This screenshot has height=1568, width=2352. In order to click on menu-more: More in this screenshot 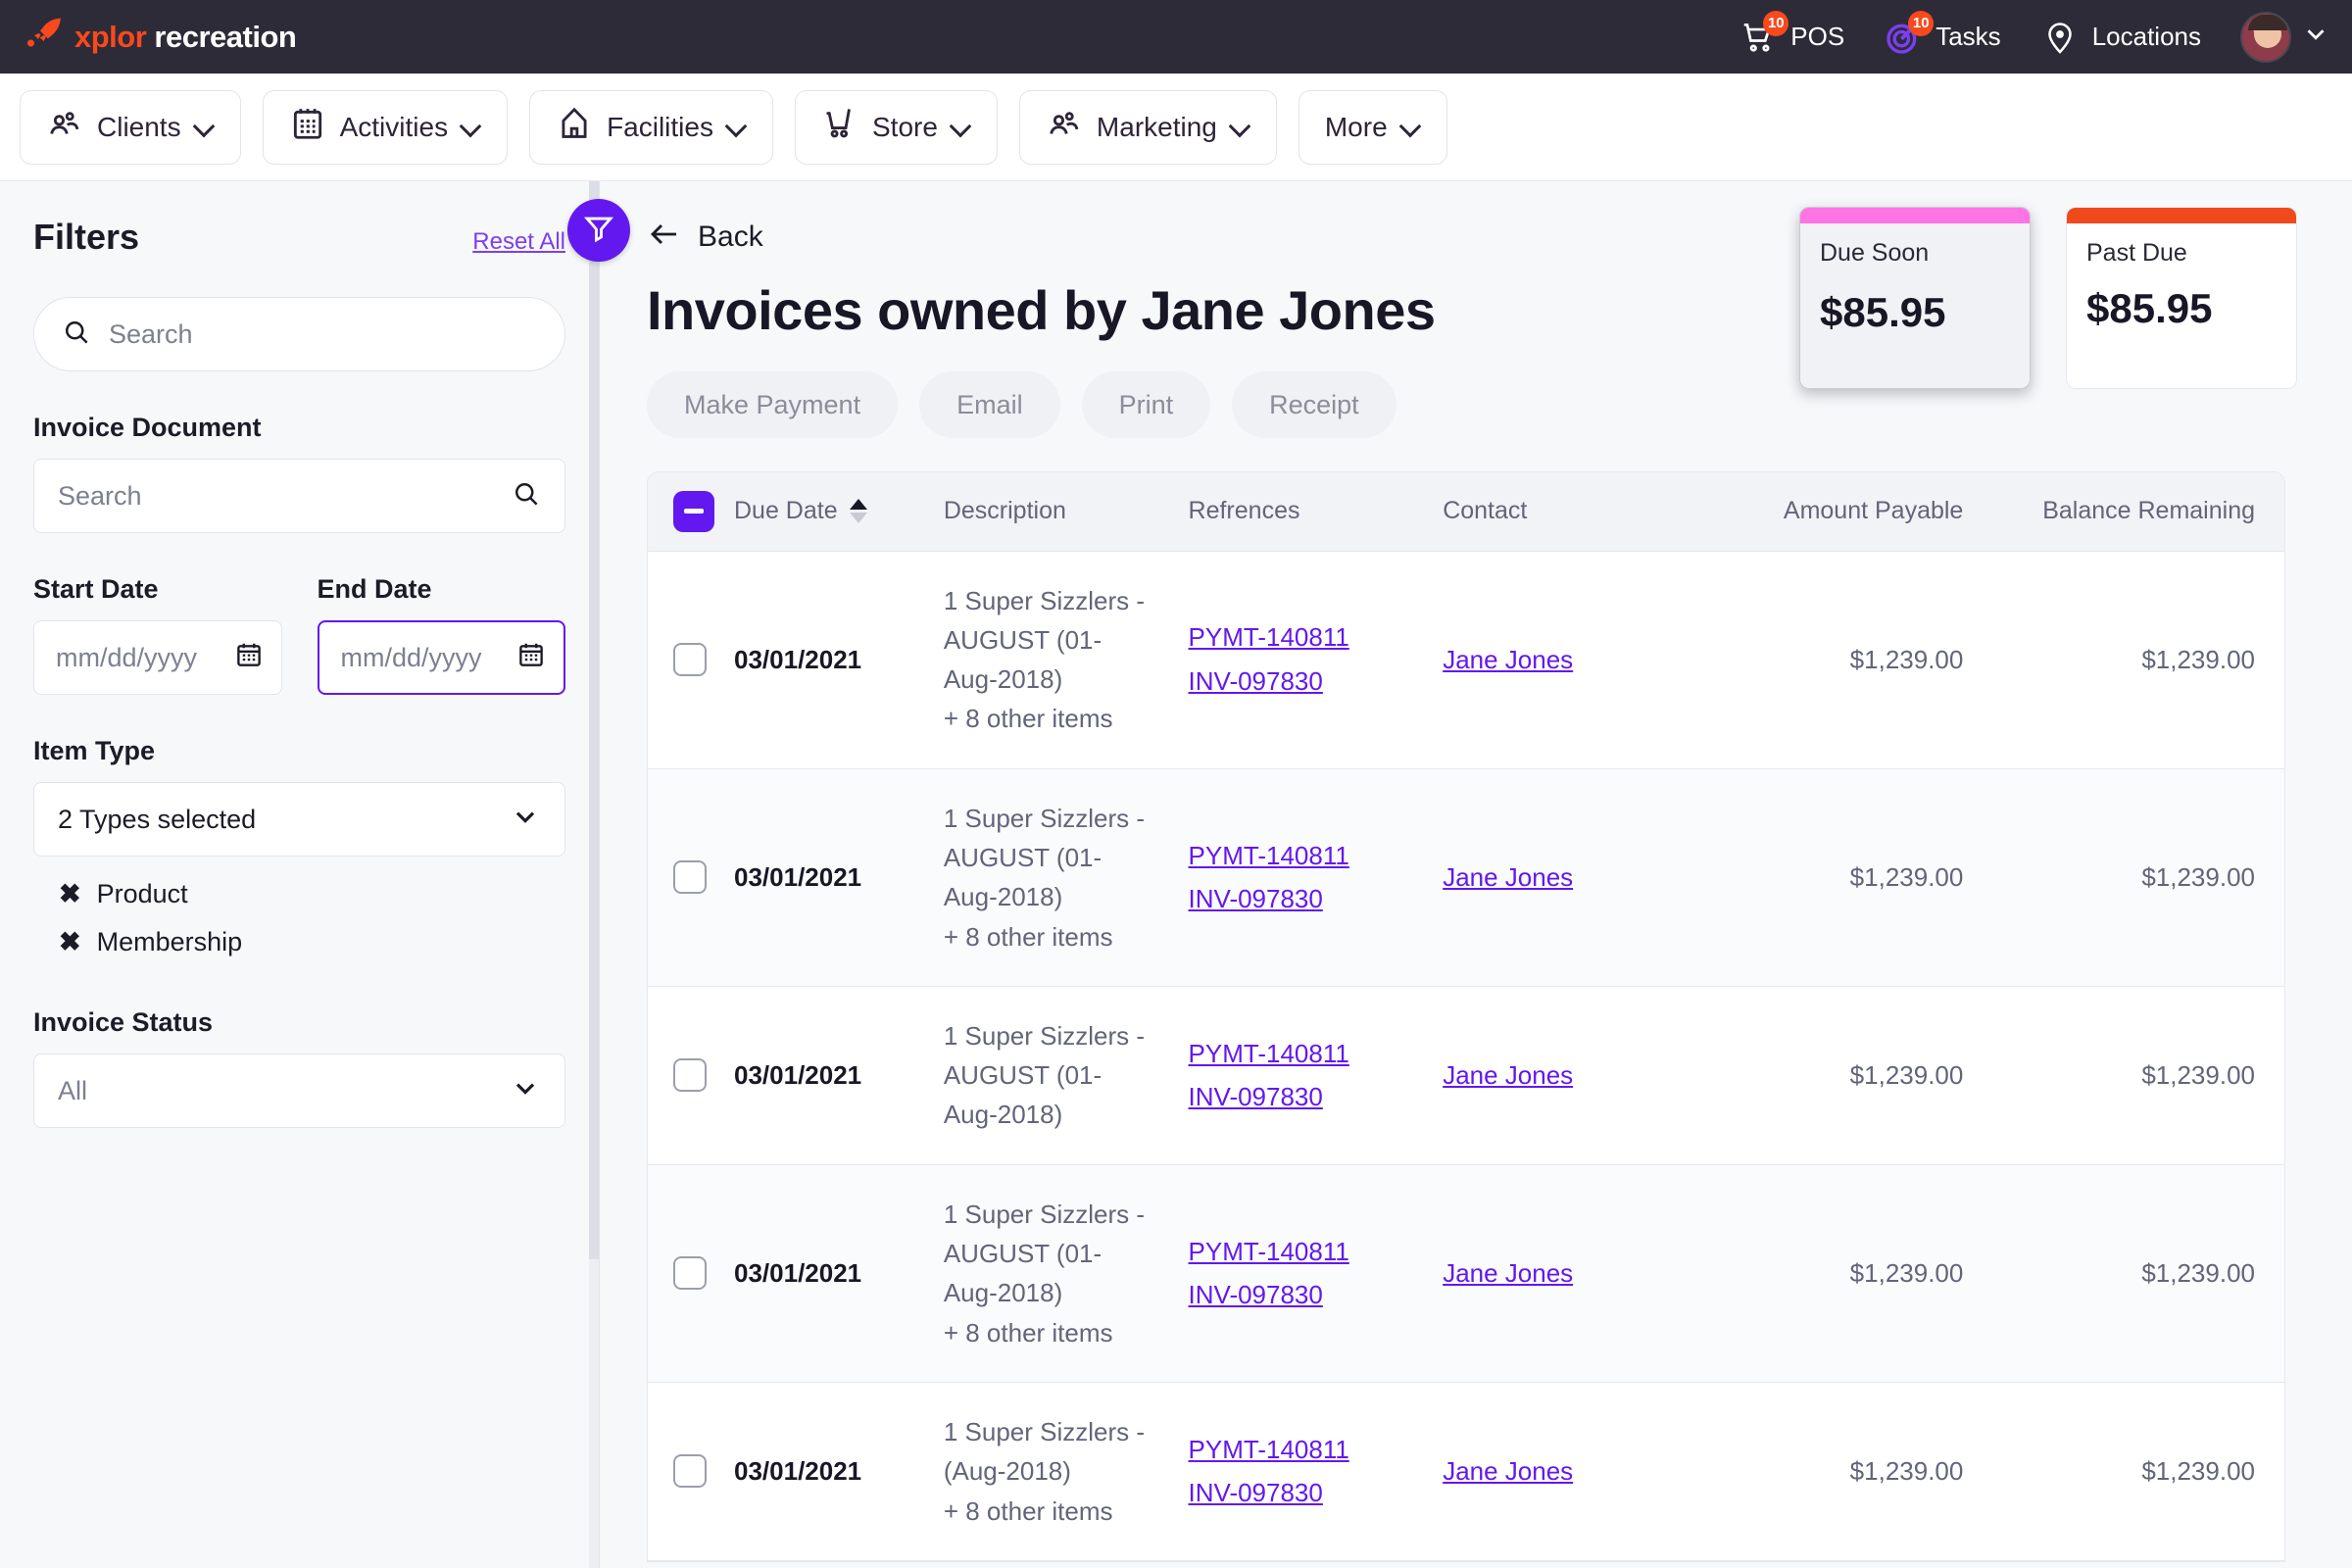, I will do `click(1372, 127)`.